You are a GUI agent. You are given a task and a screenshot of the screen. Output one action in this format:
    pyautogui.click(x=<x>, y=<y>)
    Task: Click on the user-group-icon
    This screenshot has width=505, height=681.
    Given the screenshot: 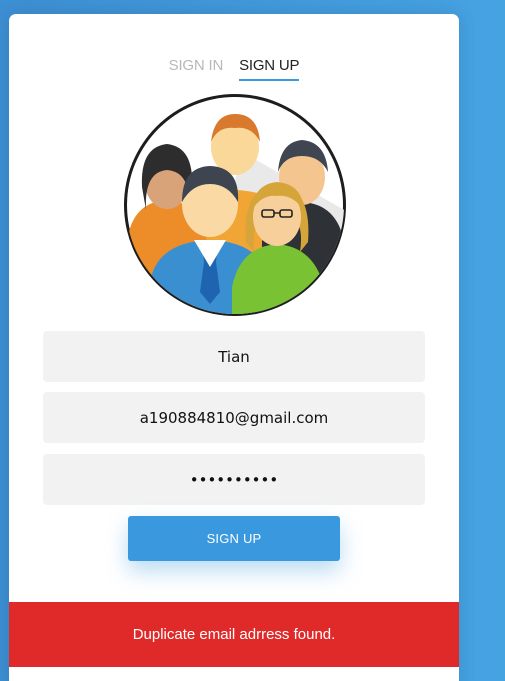 What is the action you would take?
    pyautogui.click(x=235, y=205)
    